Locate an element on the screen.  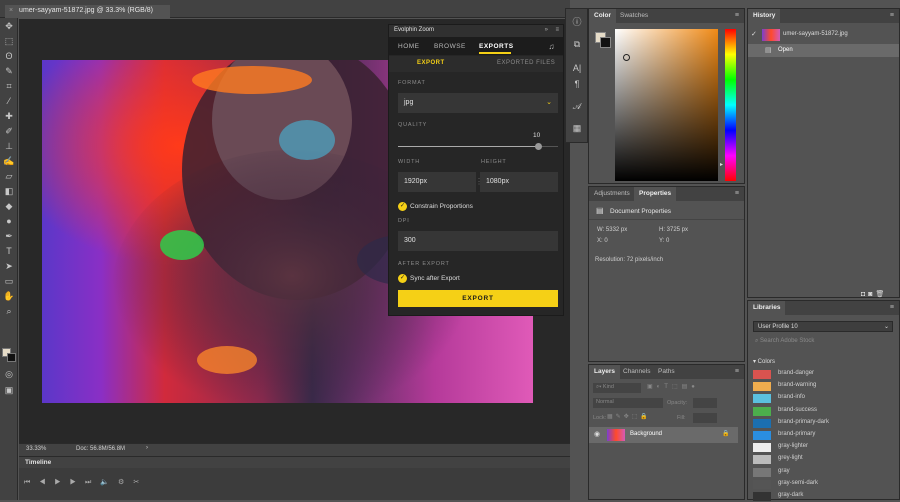
eyedropper-tool-icon: ⁄ is located at coordinates (9, 101).